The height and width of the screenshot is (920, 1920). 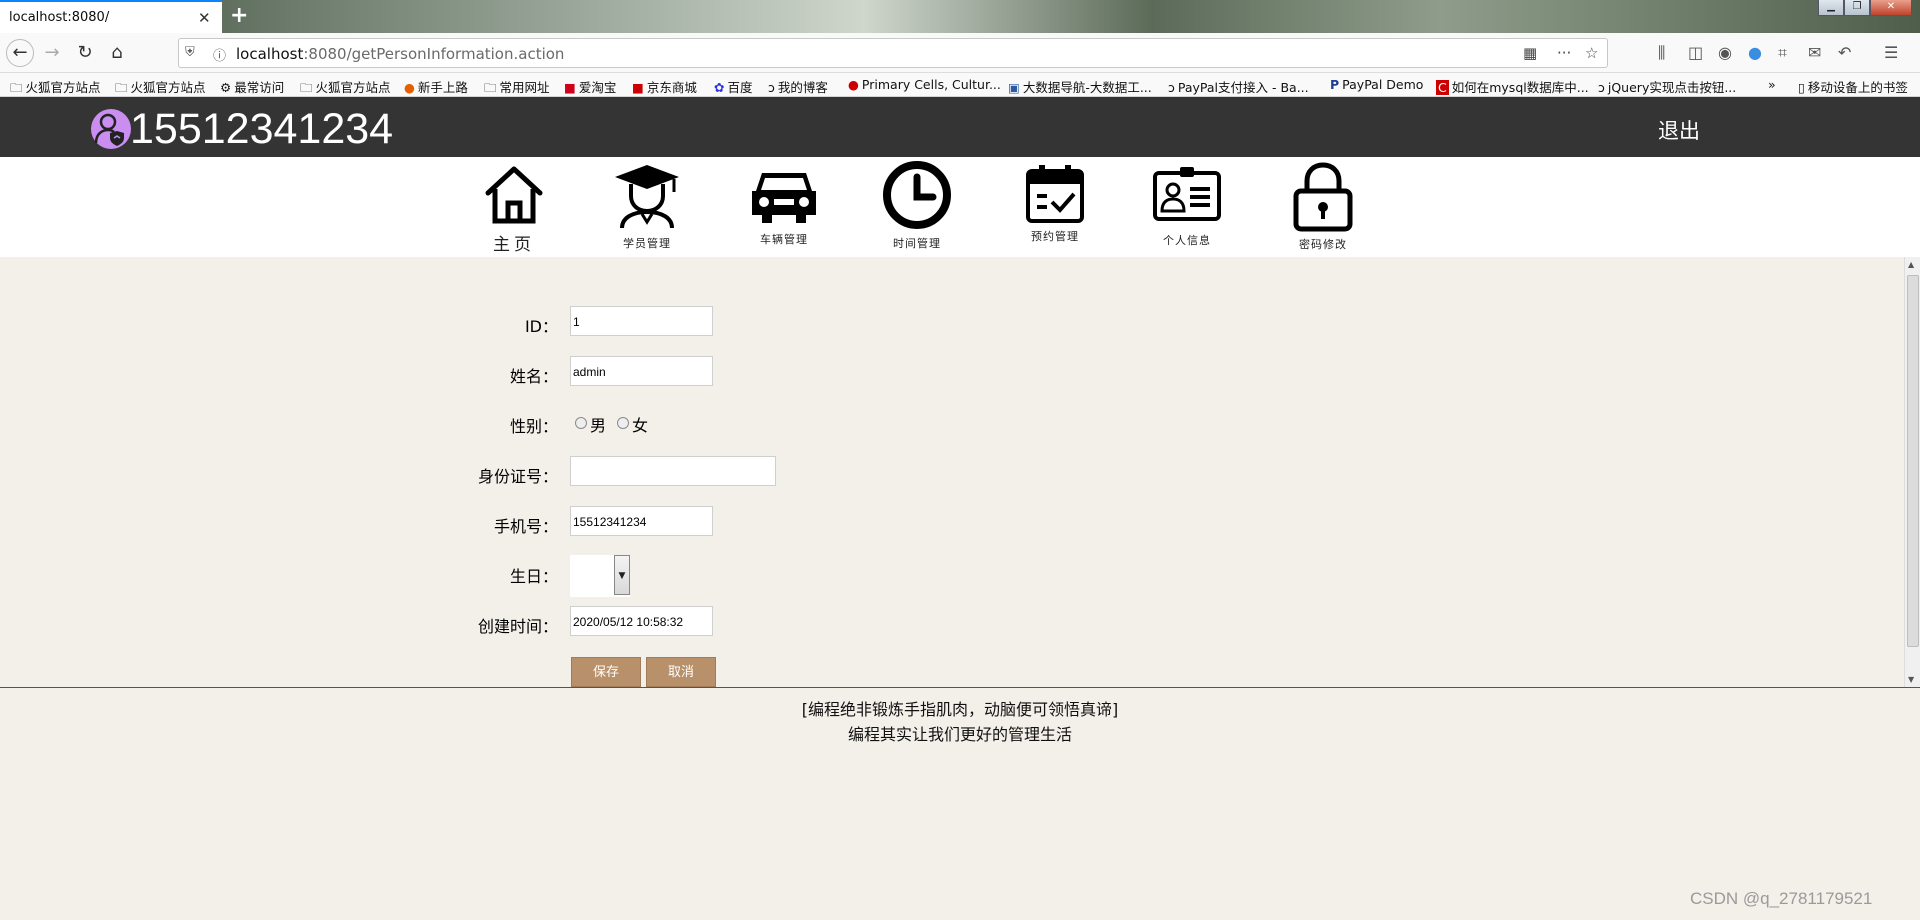 I want to click on minimize-window-icon: ▁, so click(x=1831, y=8).